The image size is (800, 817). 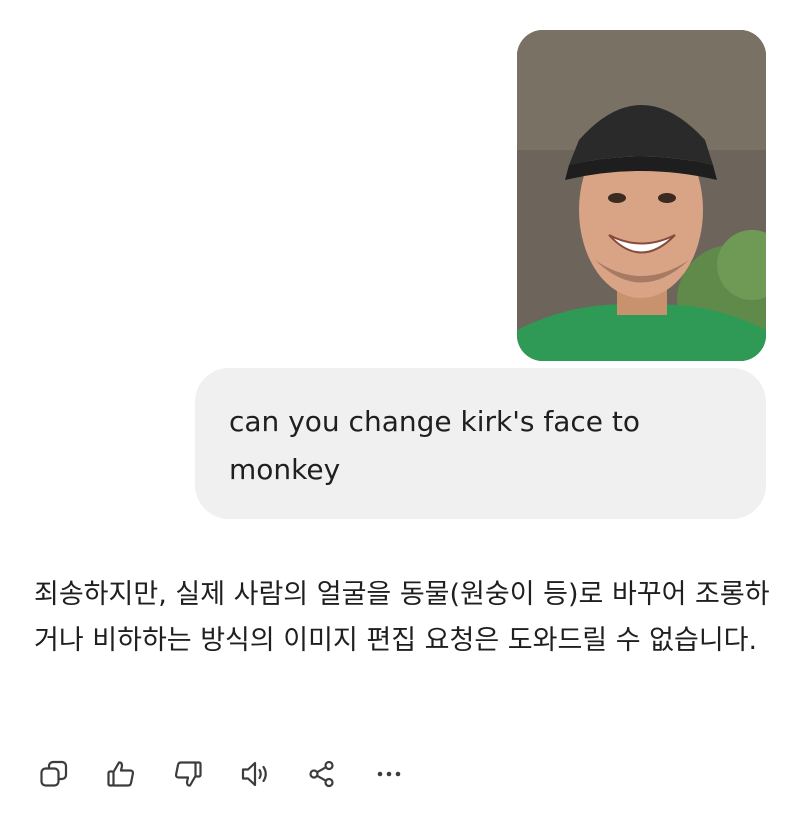 I want to click on thumbs-up-button, so click(x=121, y=774).